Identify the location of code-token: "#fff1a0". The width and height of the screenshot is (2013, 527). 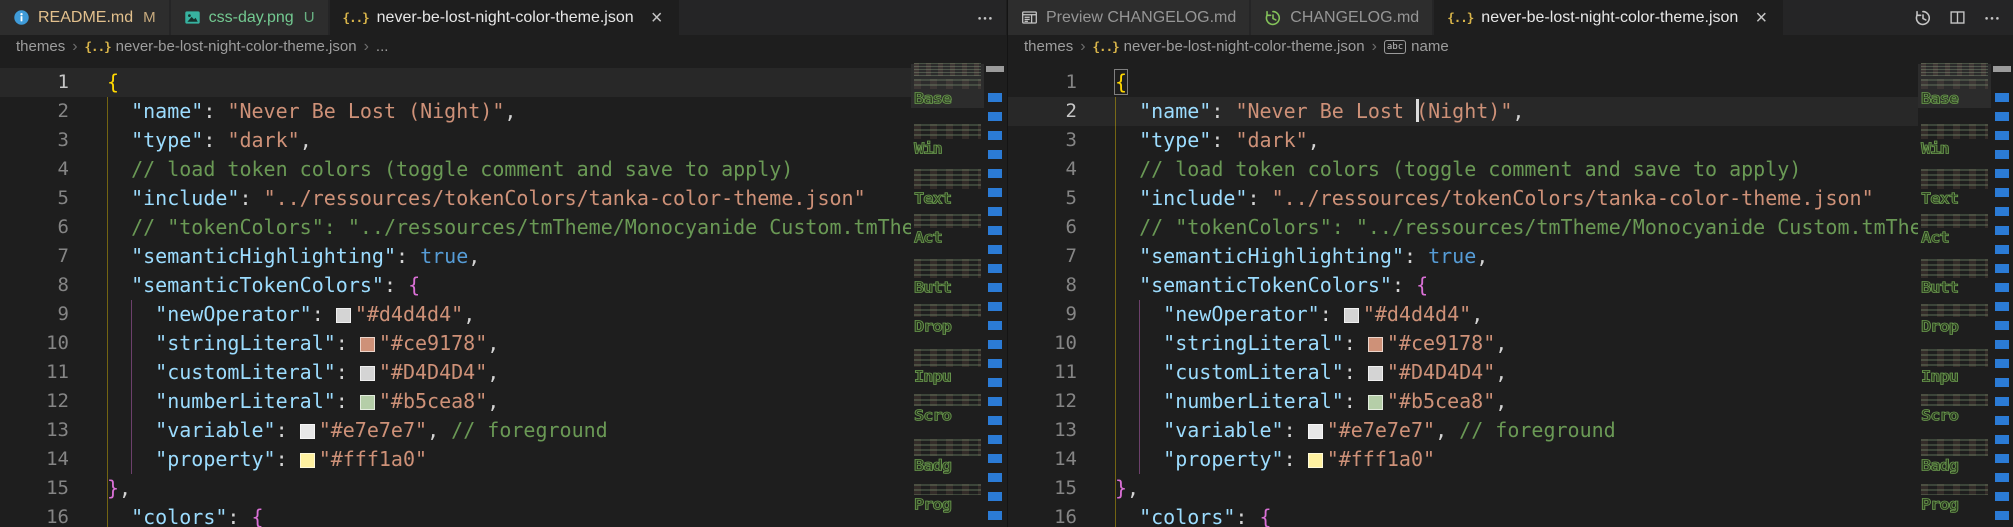
(1381, 459).